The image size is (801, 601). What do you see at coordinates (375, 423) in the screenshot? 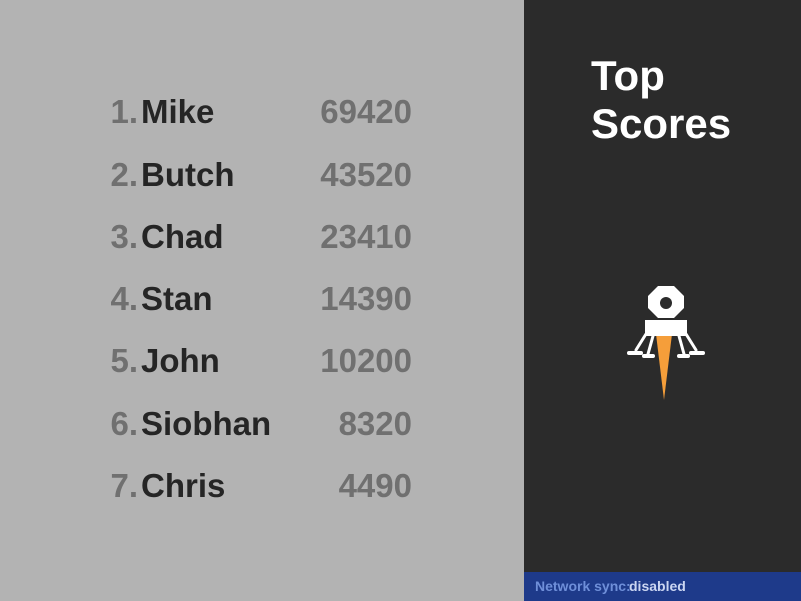
I see `player-score: 8320` at bounding box center [375, 423].